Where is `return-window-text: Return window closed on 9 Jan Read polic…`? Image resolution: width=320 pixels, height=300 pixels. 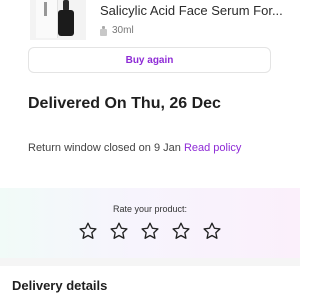 return-window-text: Return window closed on 9 Jan Read polic… is located at coordinates (134, 148).